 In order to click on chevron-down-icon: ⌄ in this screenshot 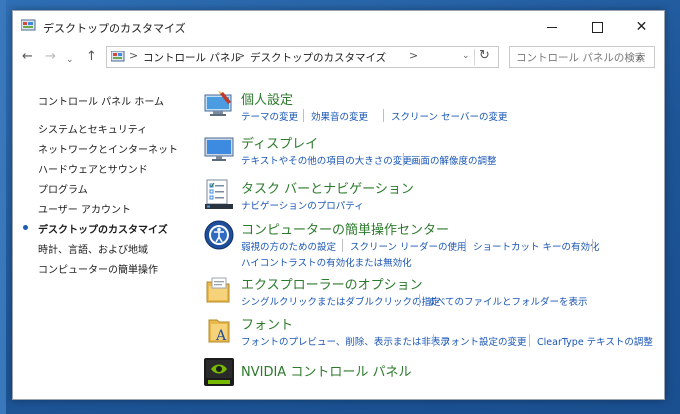, I will do `click(70, 60)`.